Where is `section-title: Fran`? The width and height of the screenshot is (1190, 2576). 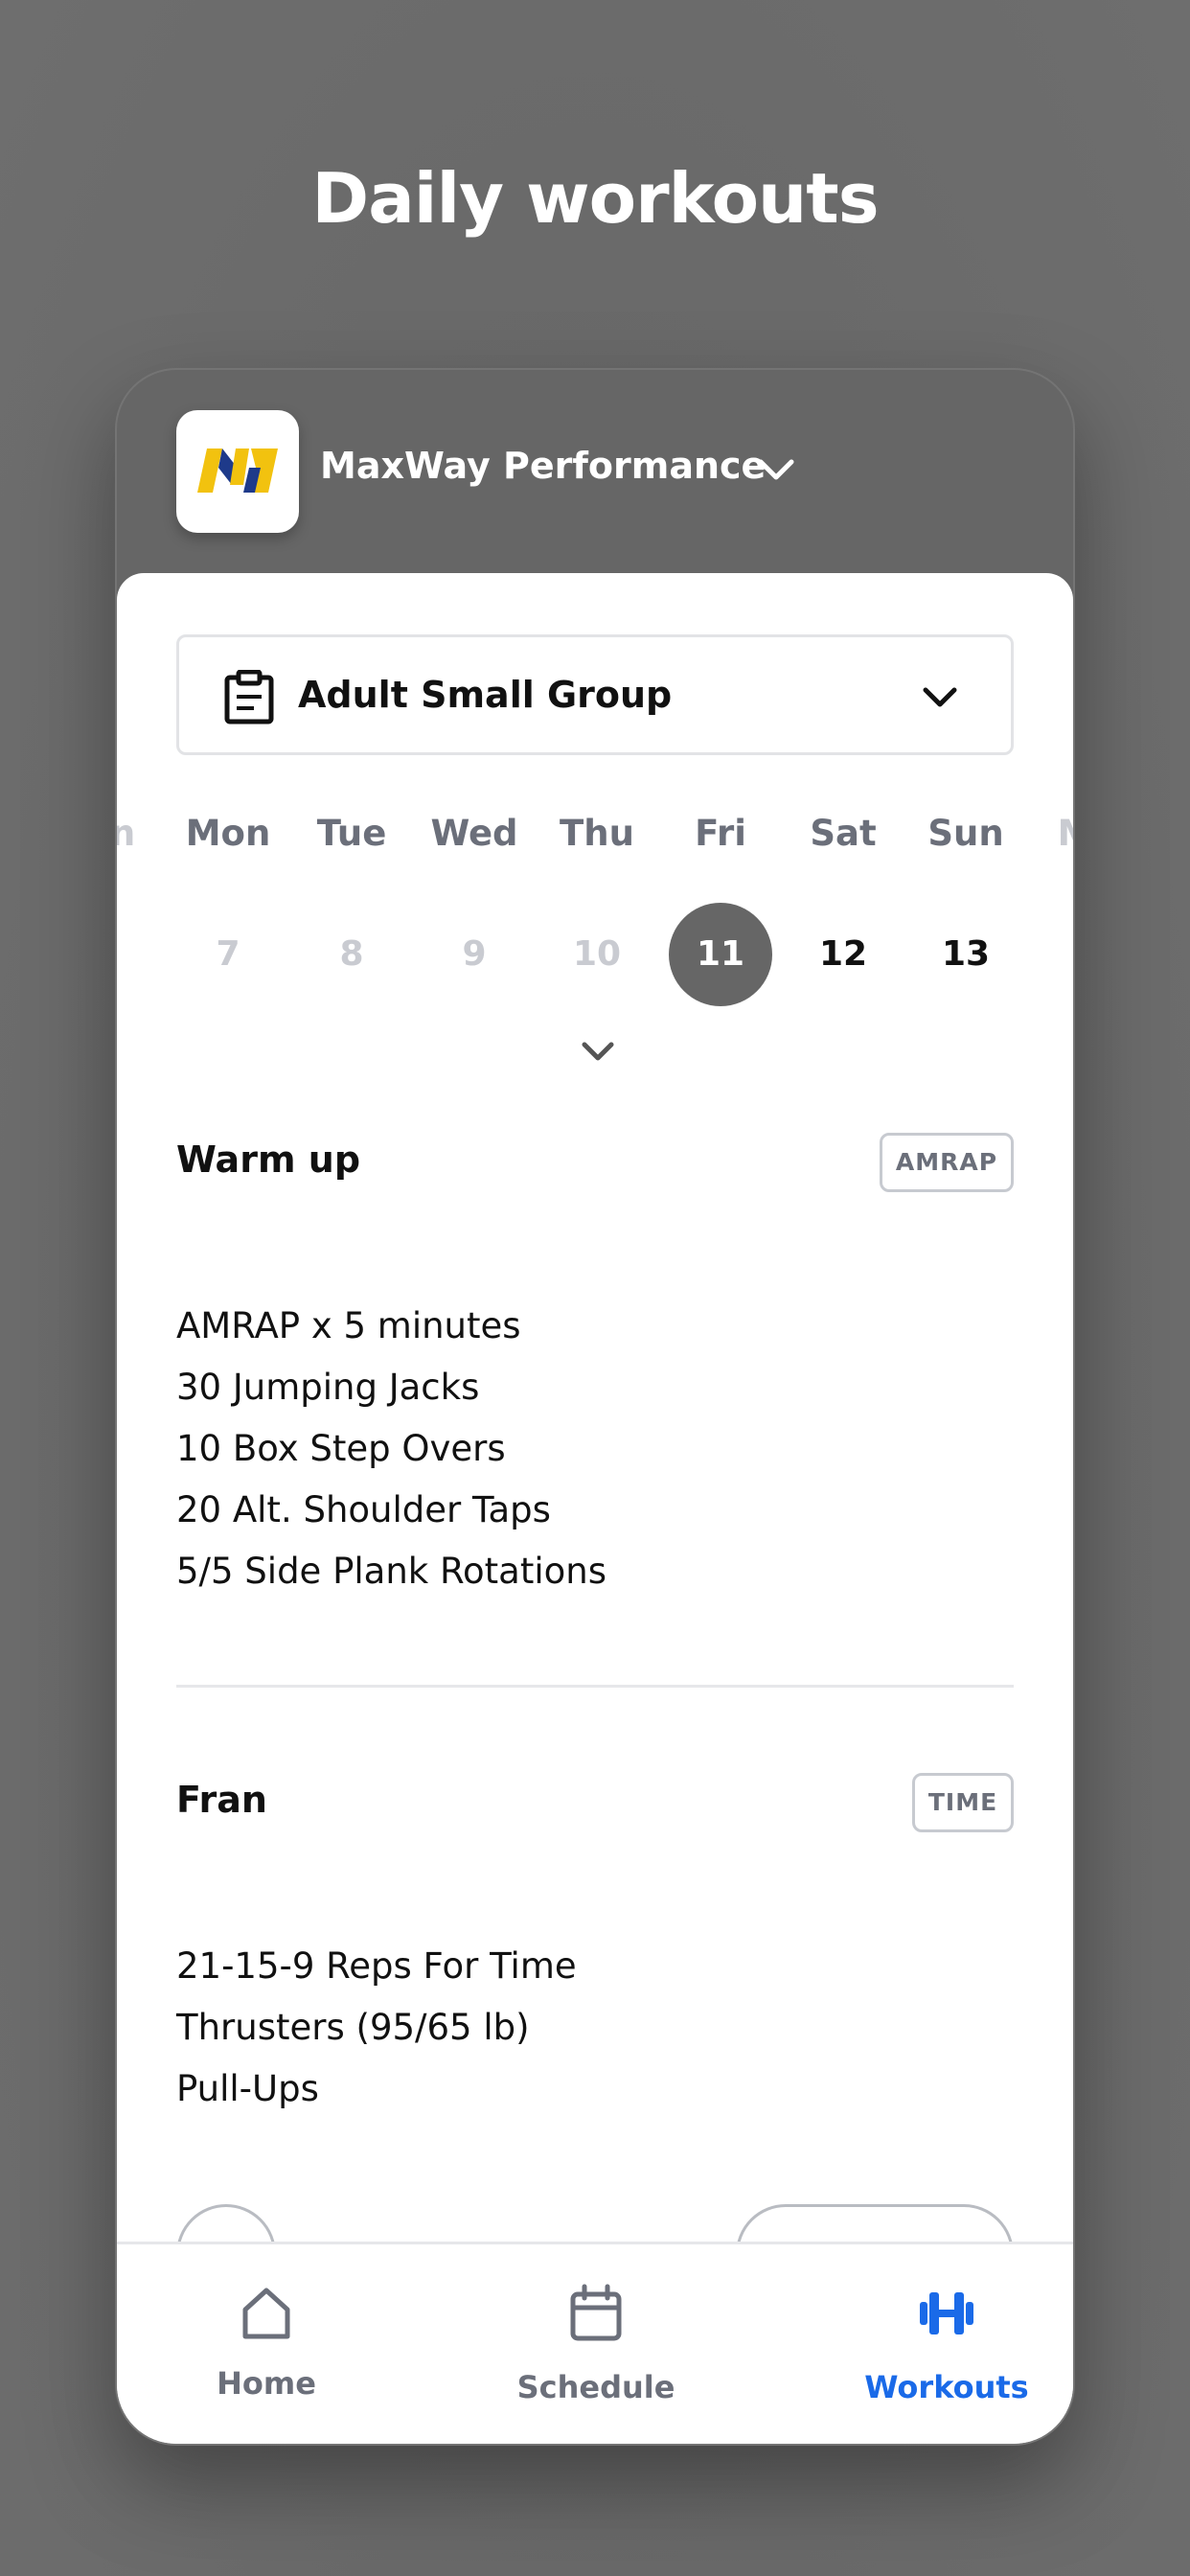 section-title: Fran is located at coordinates (222, 1800).